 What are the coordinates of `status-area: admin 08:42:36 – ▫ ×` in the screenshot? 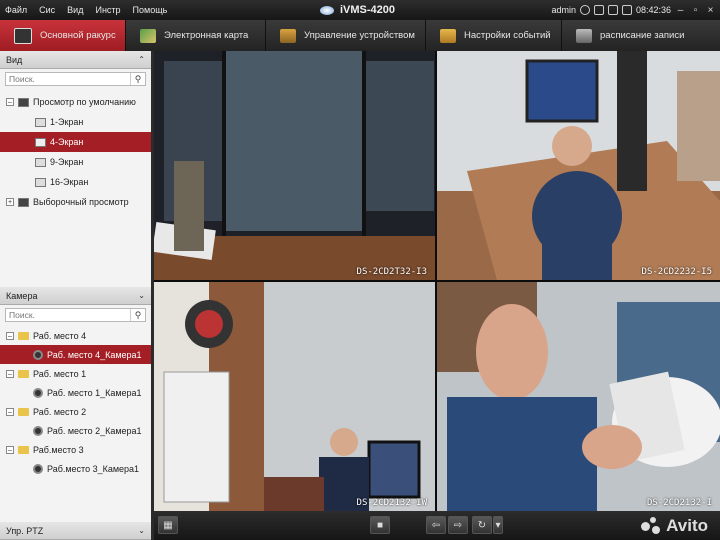 It's located at (635, 10).